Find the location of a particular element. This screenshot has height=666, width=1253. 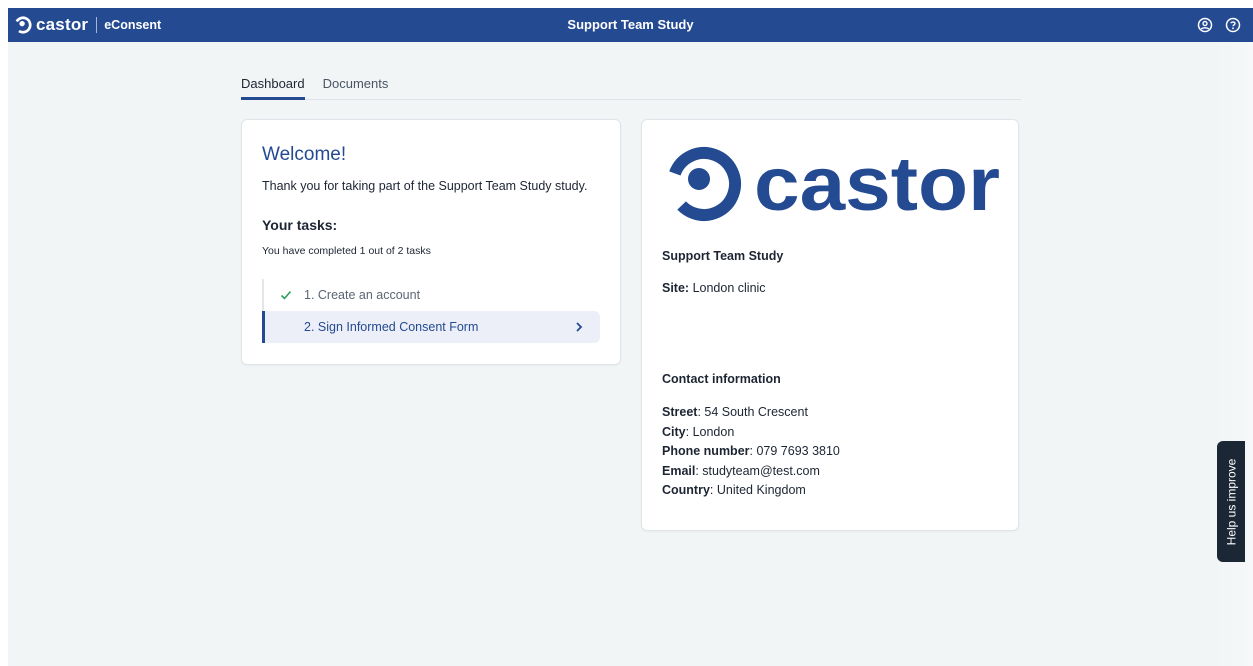

castor-logo-icon is located at coordinates (23, 25).